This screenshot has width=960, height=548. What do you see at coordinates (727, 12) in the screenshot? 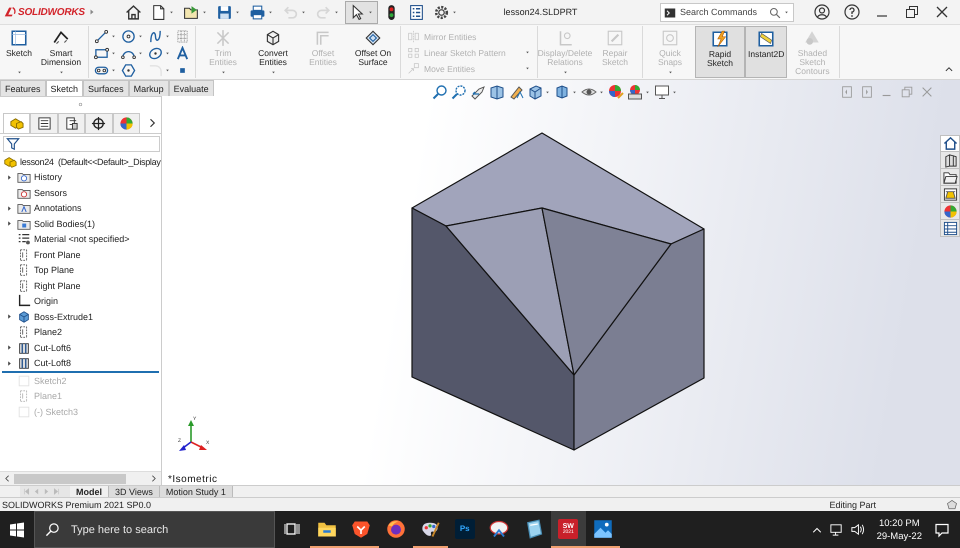
I see `search-field: Search Commands` at bounding box center [727, 12].